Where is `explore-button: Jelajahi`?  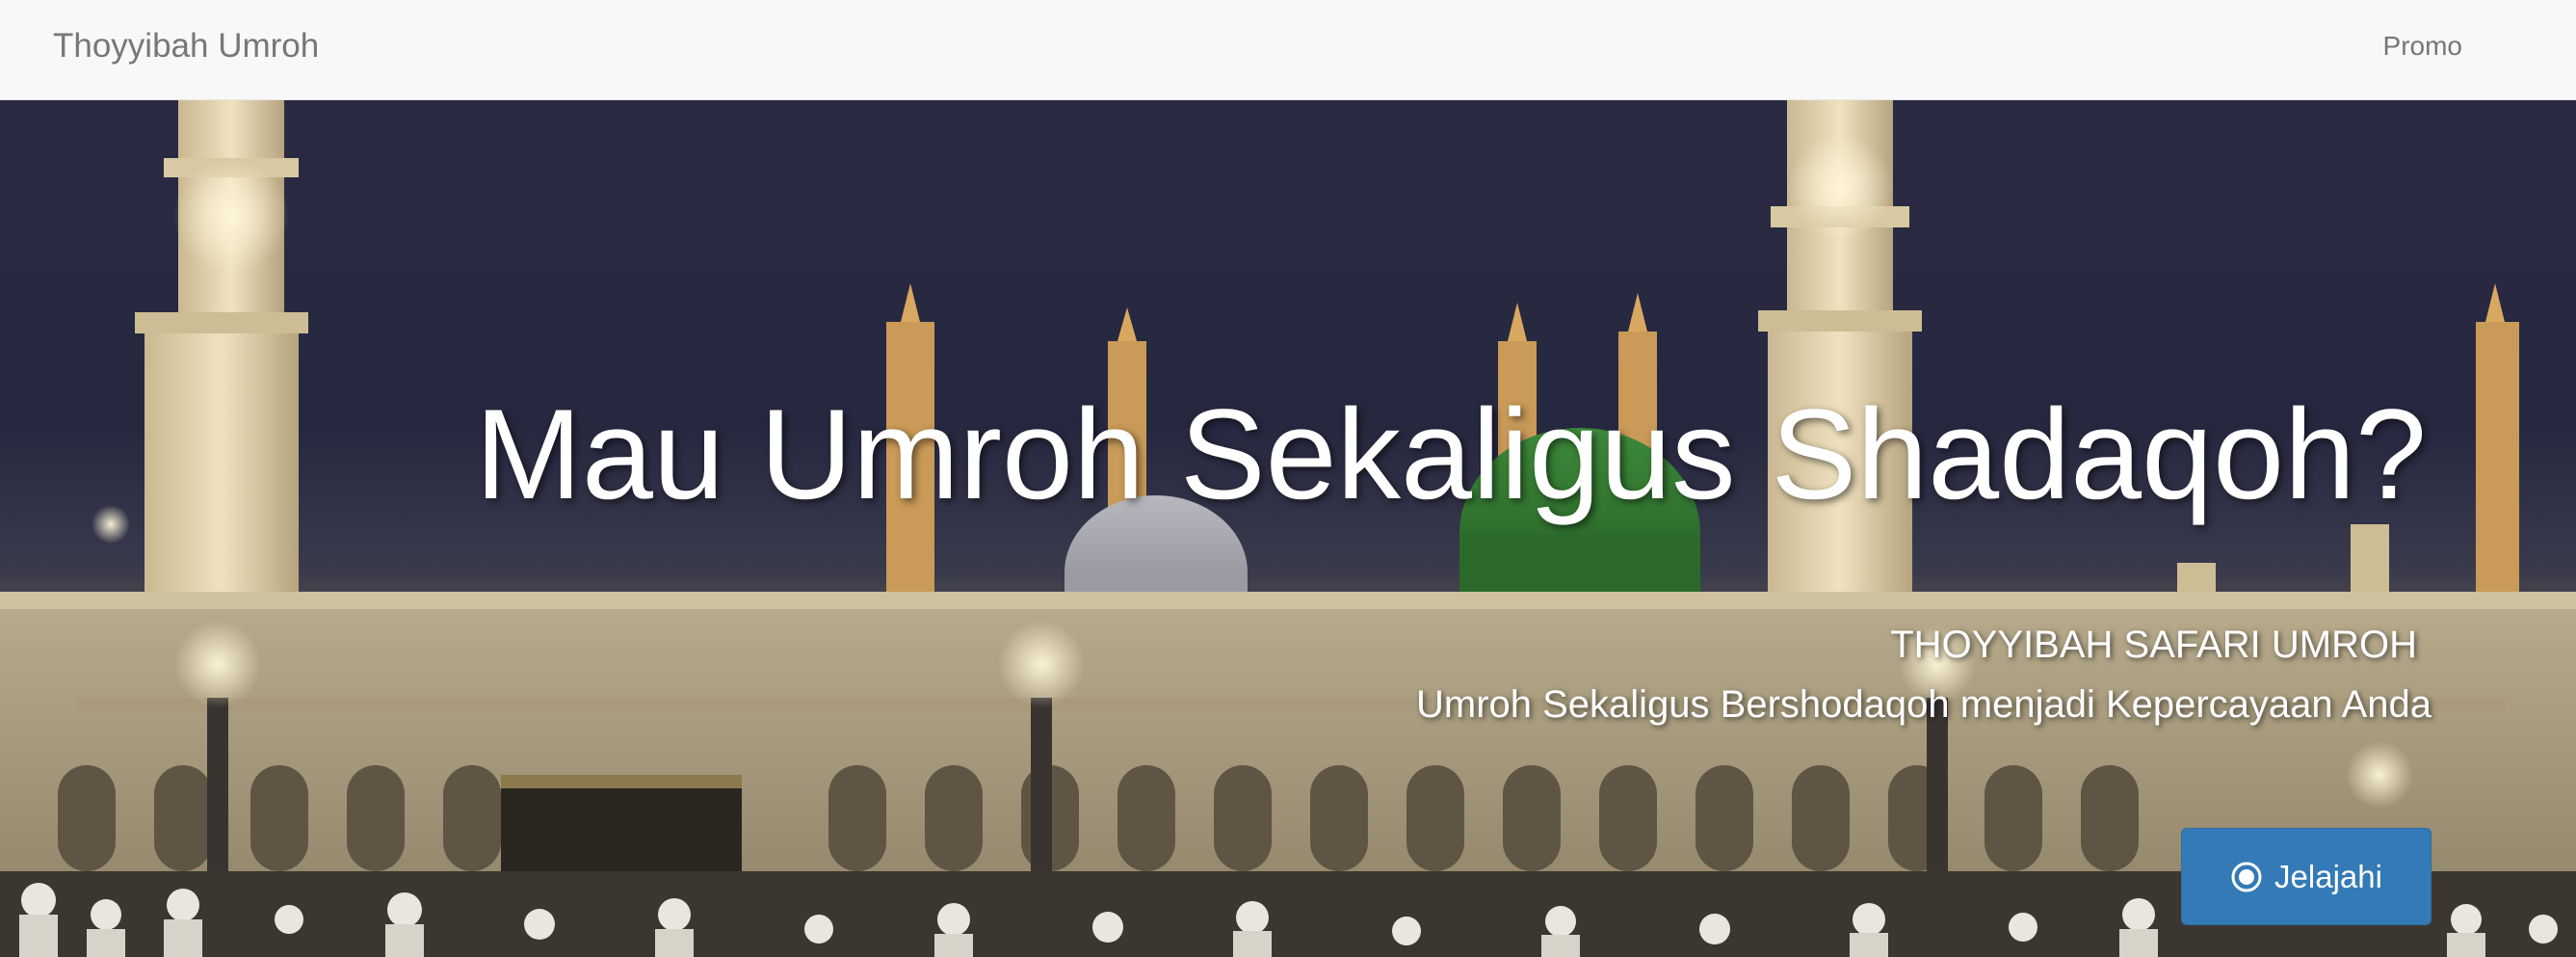 explore-button: Jelajahi is located at coordinates (2306, 876).